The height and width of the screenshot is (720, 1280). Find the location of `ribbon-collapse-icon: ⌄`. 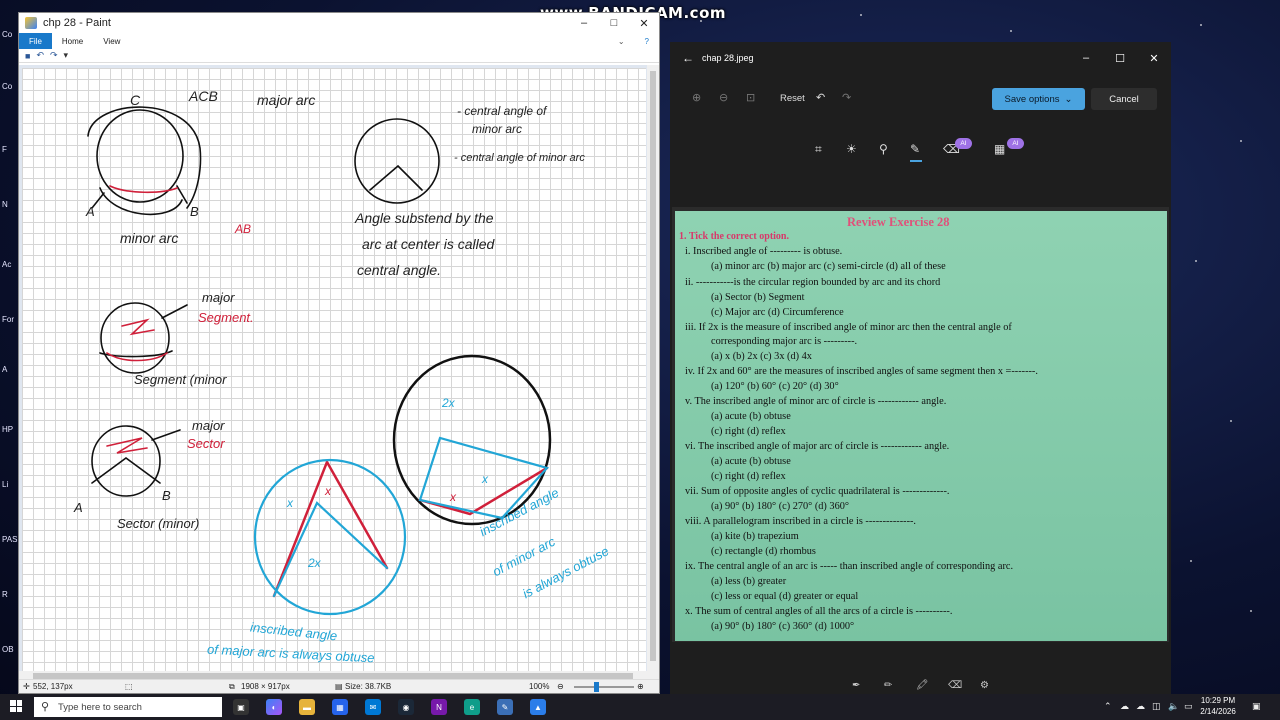

ribbon-collapse-icon: ⌄ is located at coordinates (621, 41).